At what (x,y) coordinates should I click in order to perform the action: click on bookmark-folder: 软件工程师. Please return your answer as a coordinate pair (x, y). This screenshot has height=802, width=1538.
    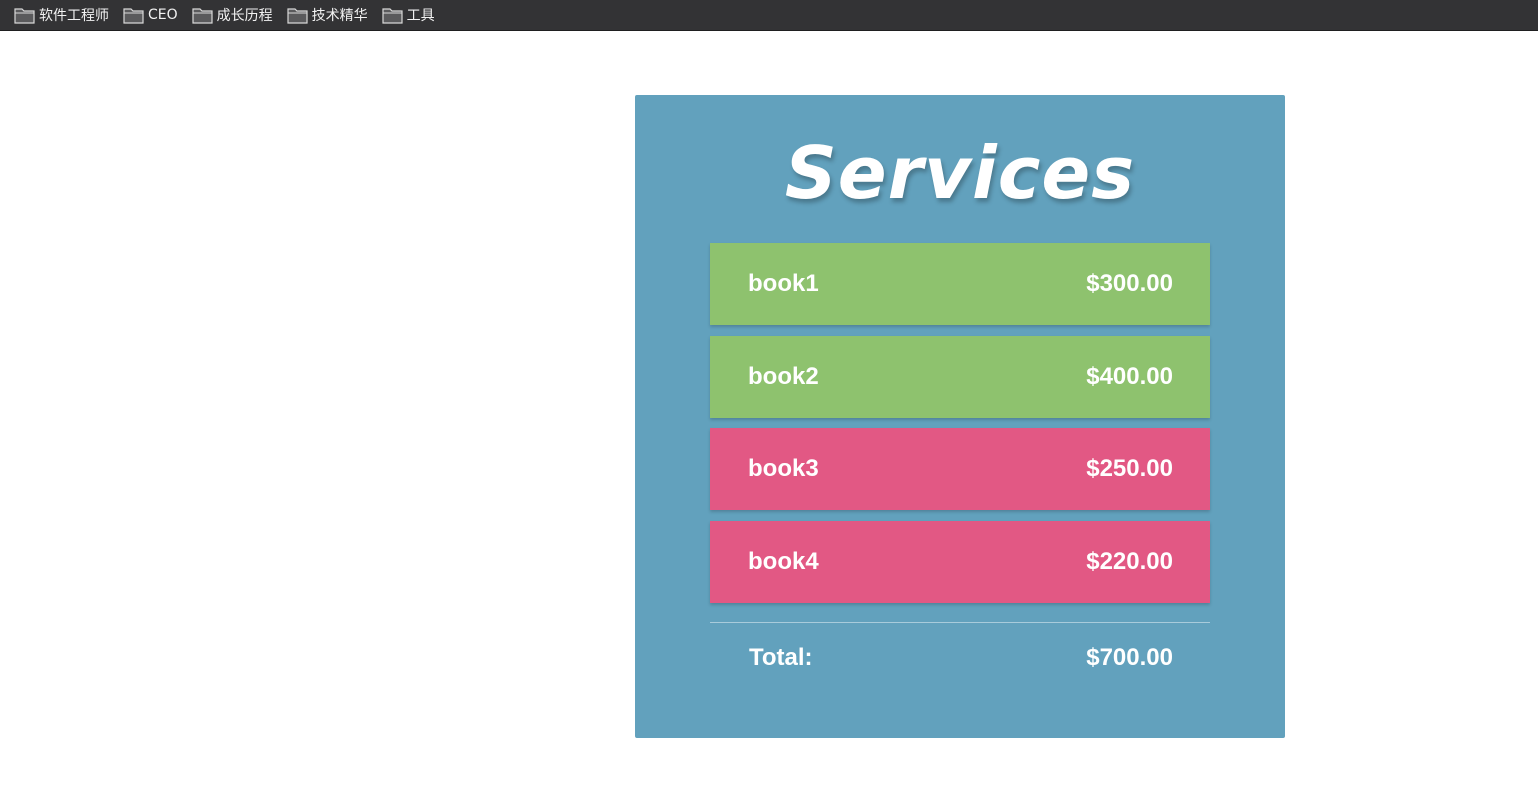
    Looking at the image, I should click on (61, 15).